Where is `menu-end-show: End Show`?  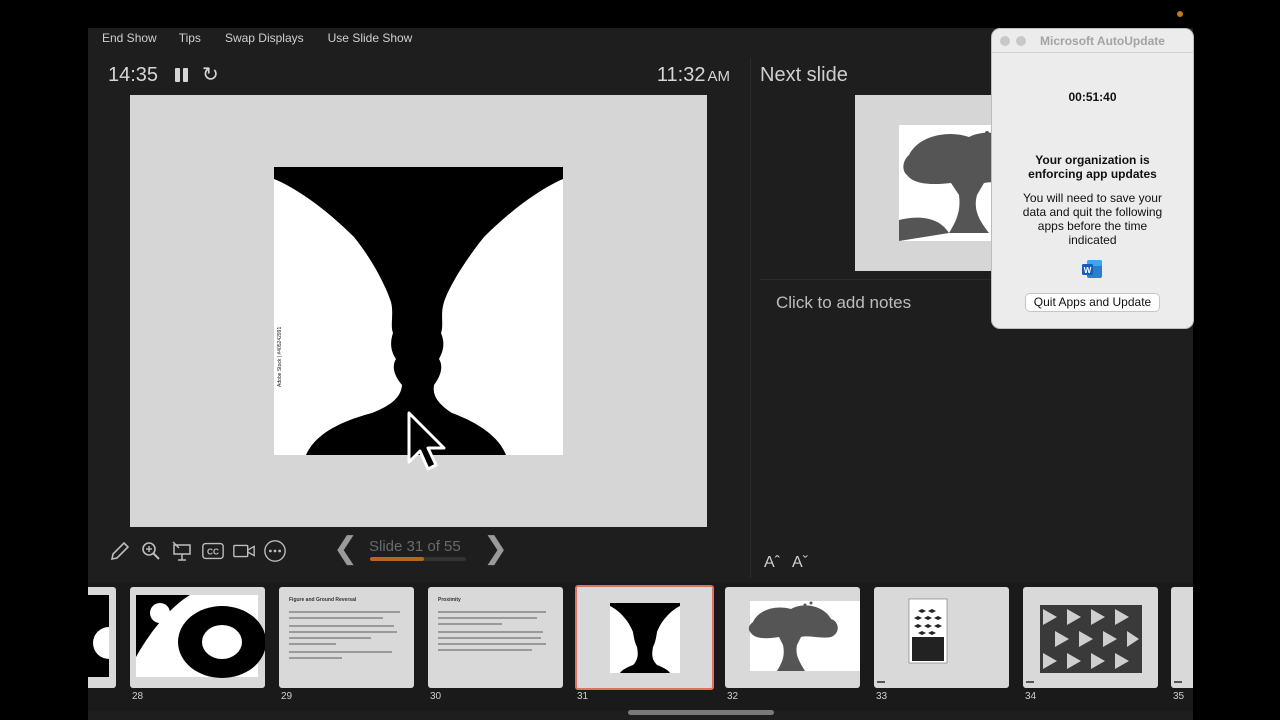
menu-end-show: End Show is located at coordinates (129, 39).